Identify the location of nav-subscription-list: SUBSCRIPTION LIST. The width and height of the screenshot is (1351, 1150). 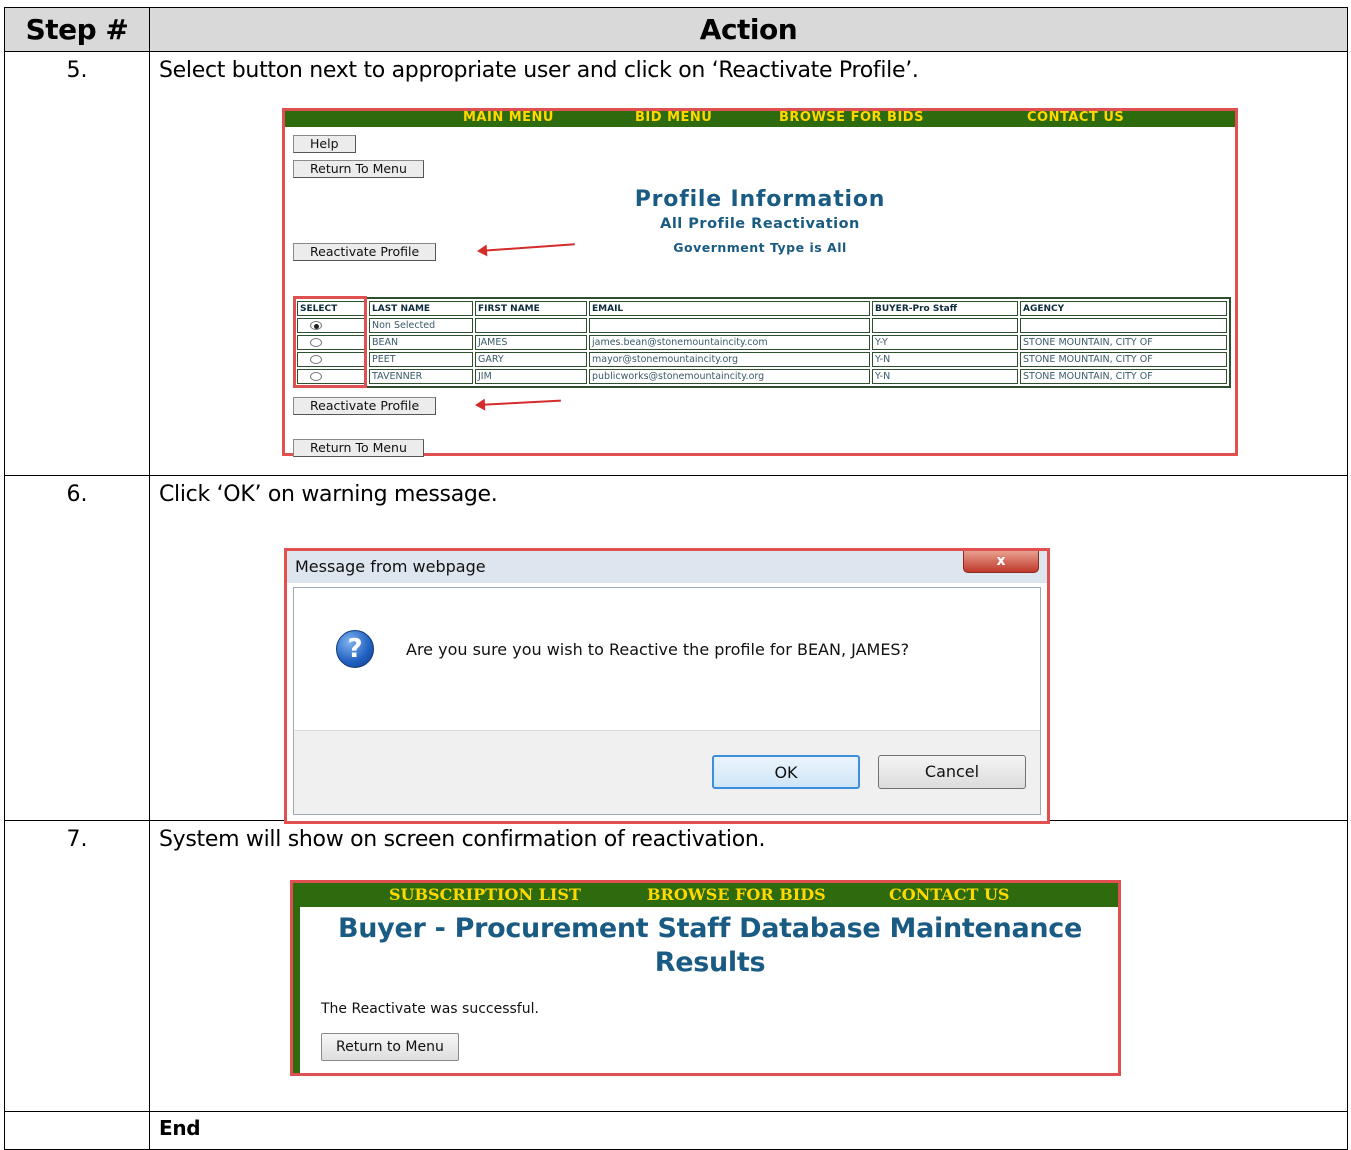
(485, 894).